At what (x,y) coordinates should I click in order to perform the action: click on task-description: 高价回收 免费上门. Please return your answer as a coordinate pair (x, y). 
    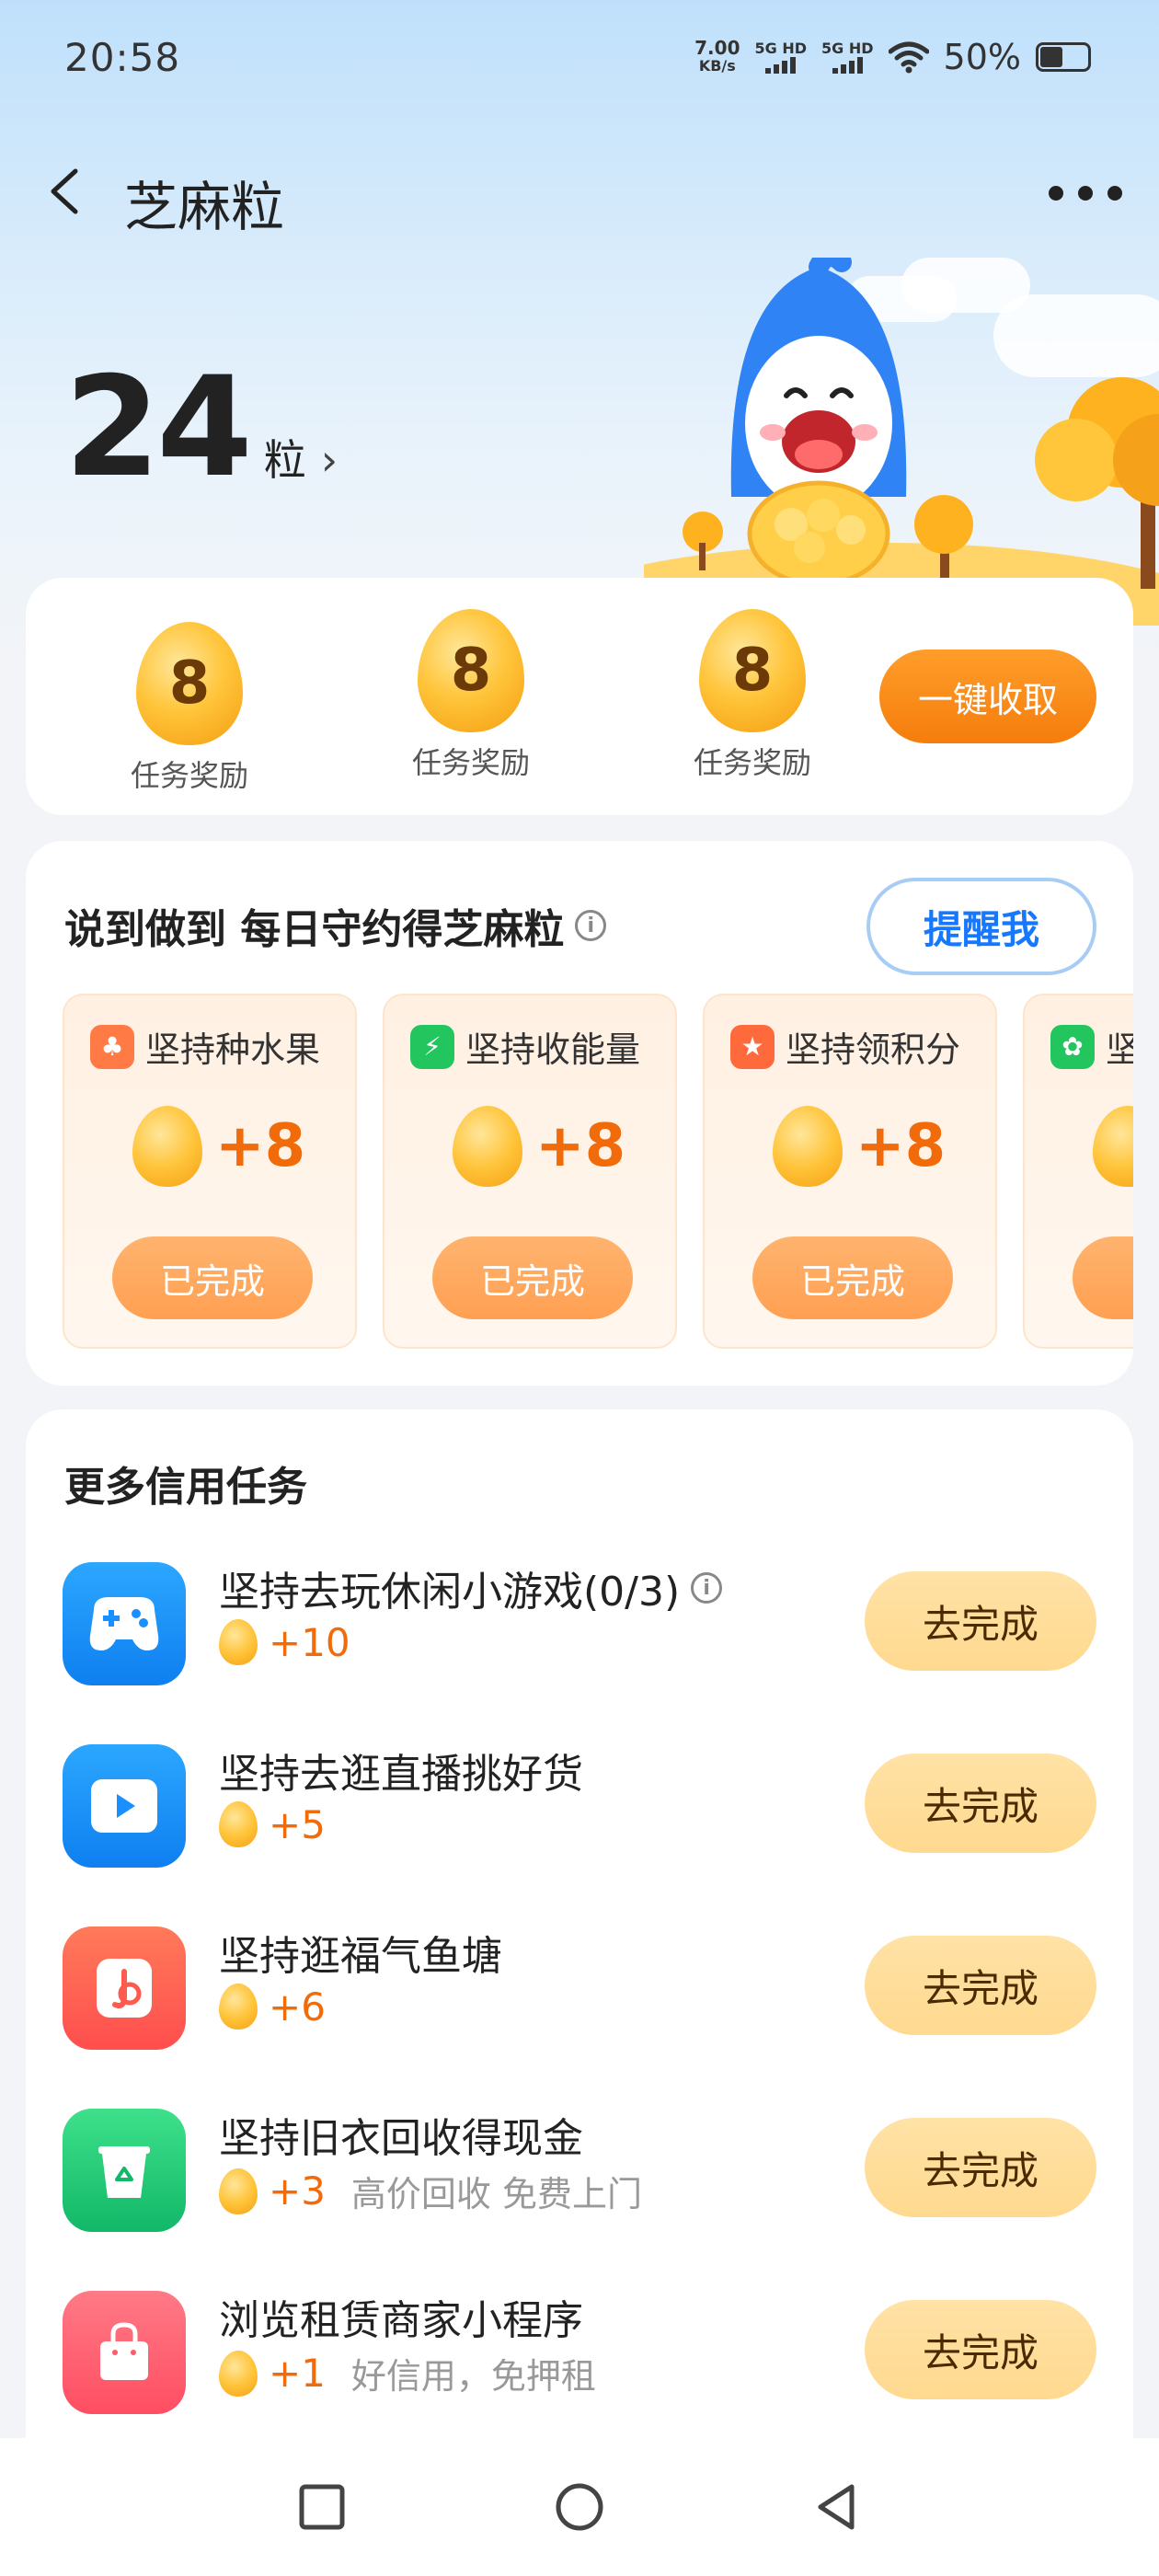
    Looking at the image, I should click on (496, 2194).